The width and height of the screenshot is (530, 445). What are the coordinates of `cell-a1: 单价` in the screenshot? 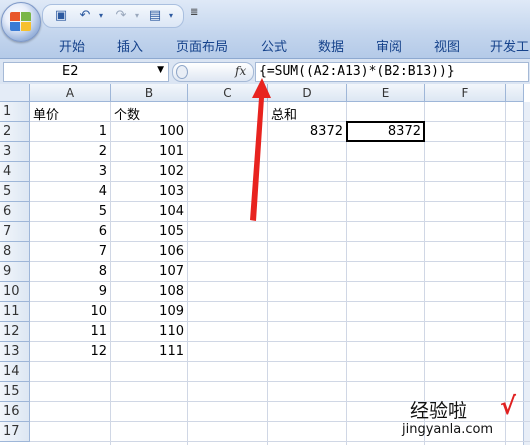 It's located at (70, 113).